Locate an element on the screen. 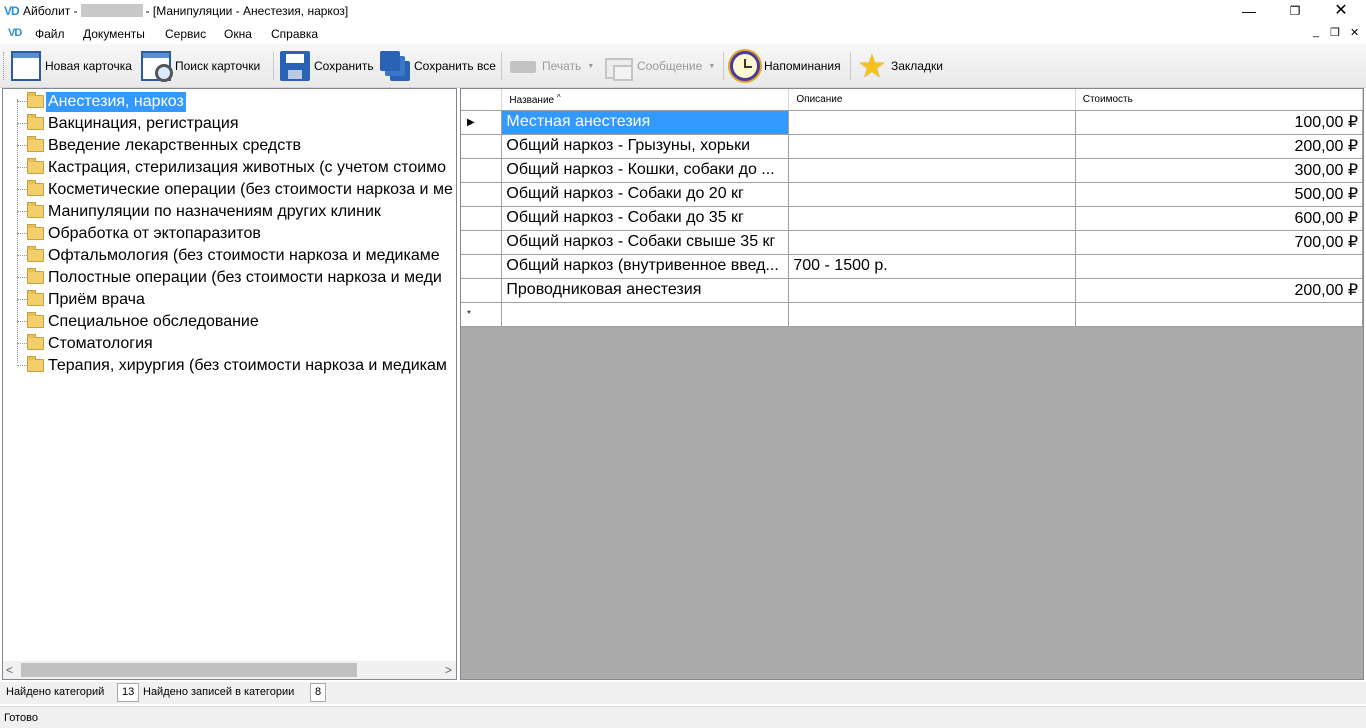 This screenshot has width=1366, height=728. toolbar-grip is located at coordinates (4, 66).